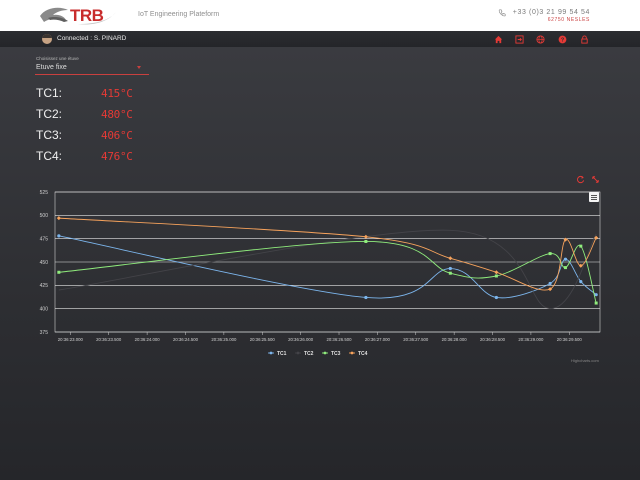 Image resolution: width=640 pixels, height=480 pixels. Describe the element at coordinates (92, 68) in the screenshot. I see `oven-select: Etuve fixe` at that location.